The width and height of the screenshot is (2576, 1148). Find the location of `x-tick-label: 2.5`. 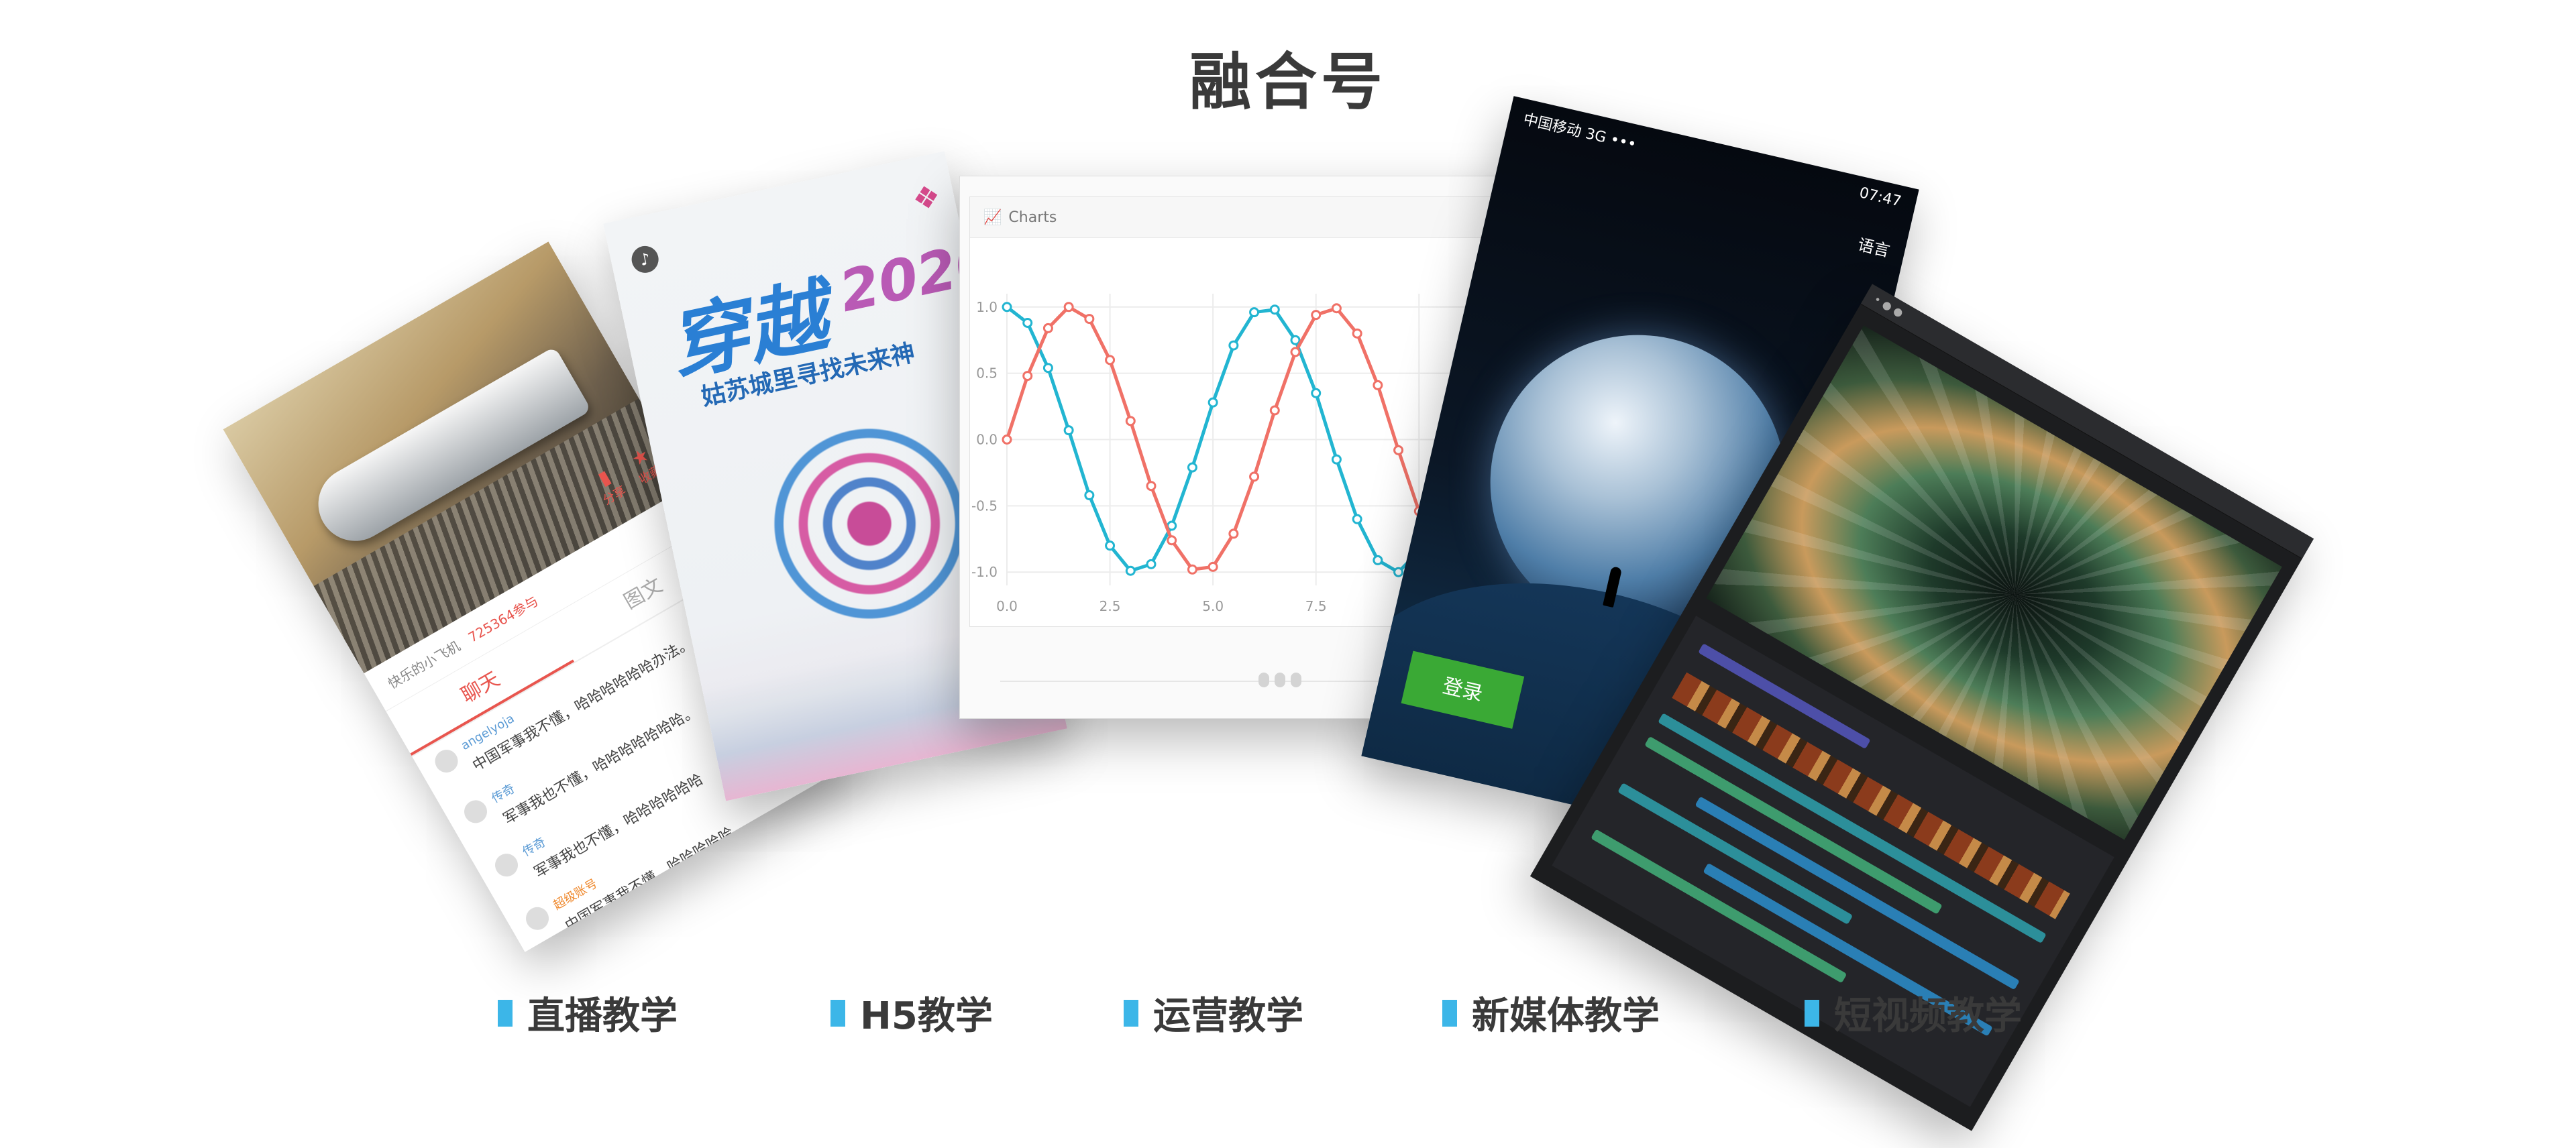

x-tick-label: 2.5 is located at coordinates (1110, 606).